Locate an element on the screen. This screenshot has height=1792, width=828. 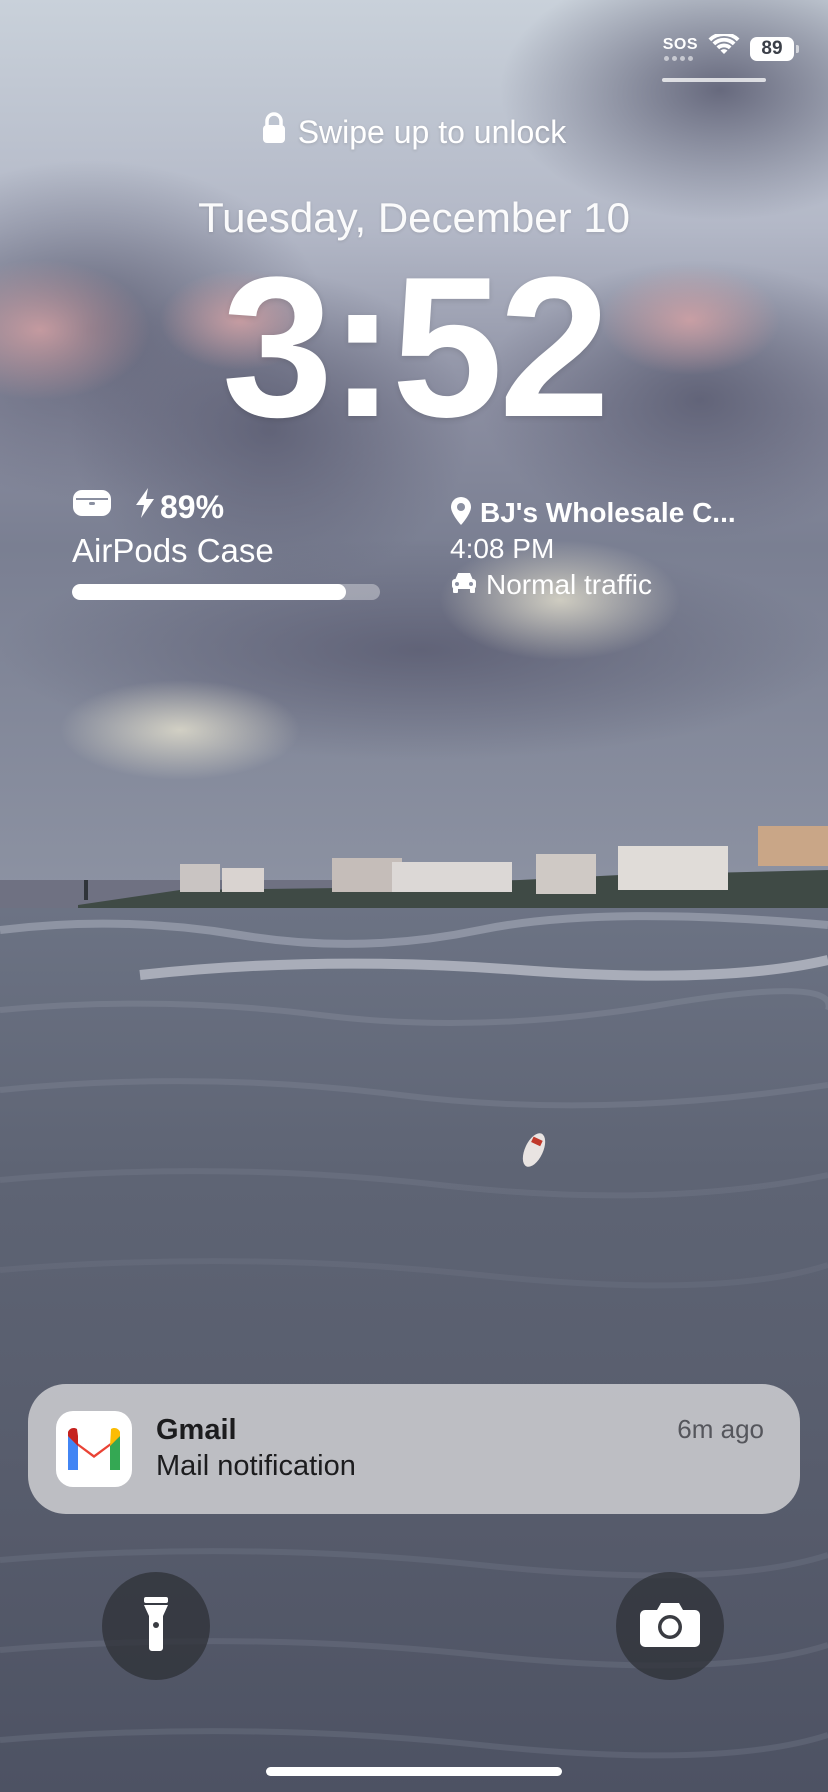
notification-time: 6m ago is located at coordinates (720, 1429).